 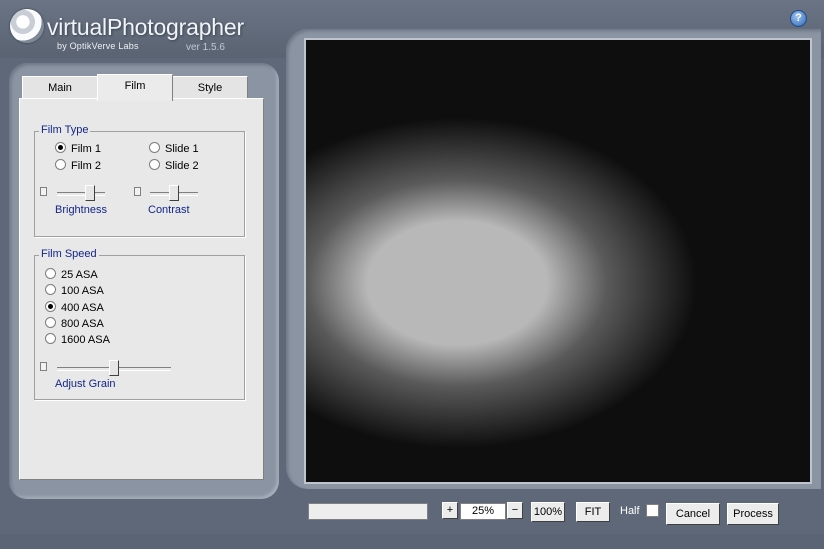 I want to click on film-2-label: Film 2, so click(x=86, y=166).